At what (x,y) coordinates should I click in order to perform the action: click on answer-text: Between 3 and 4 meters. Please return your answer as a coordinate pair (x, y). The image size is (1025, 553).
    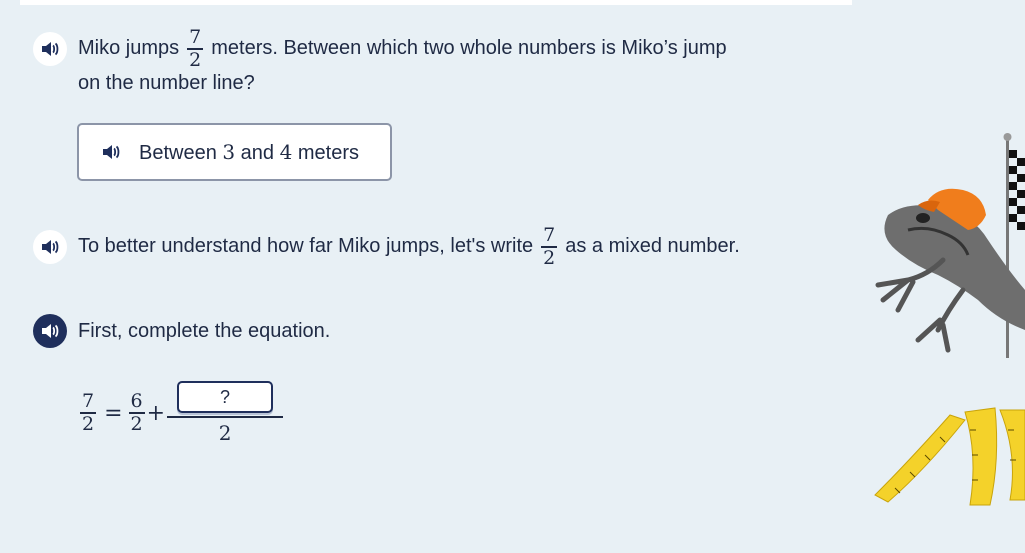
    Looking at the image, I should click on (249, 152).